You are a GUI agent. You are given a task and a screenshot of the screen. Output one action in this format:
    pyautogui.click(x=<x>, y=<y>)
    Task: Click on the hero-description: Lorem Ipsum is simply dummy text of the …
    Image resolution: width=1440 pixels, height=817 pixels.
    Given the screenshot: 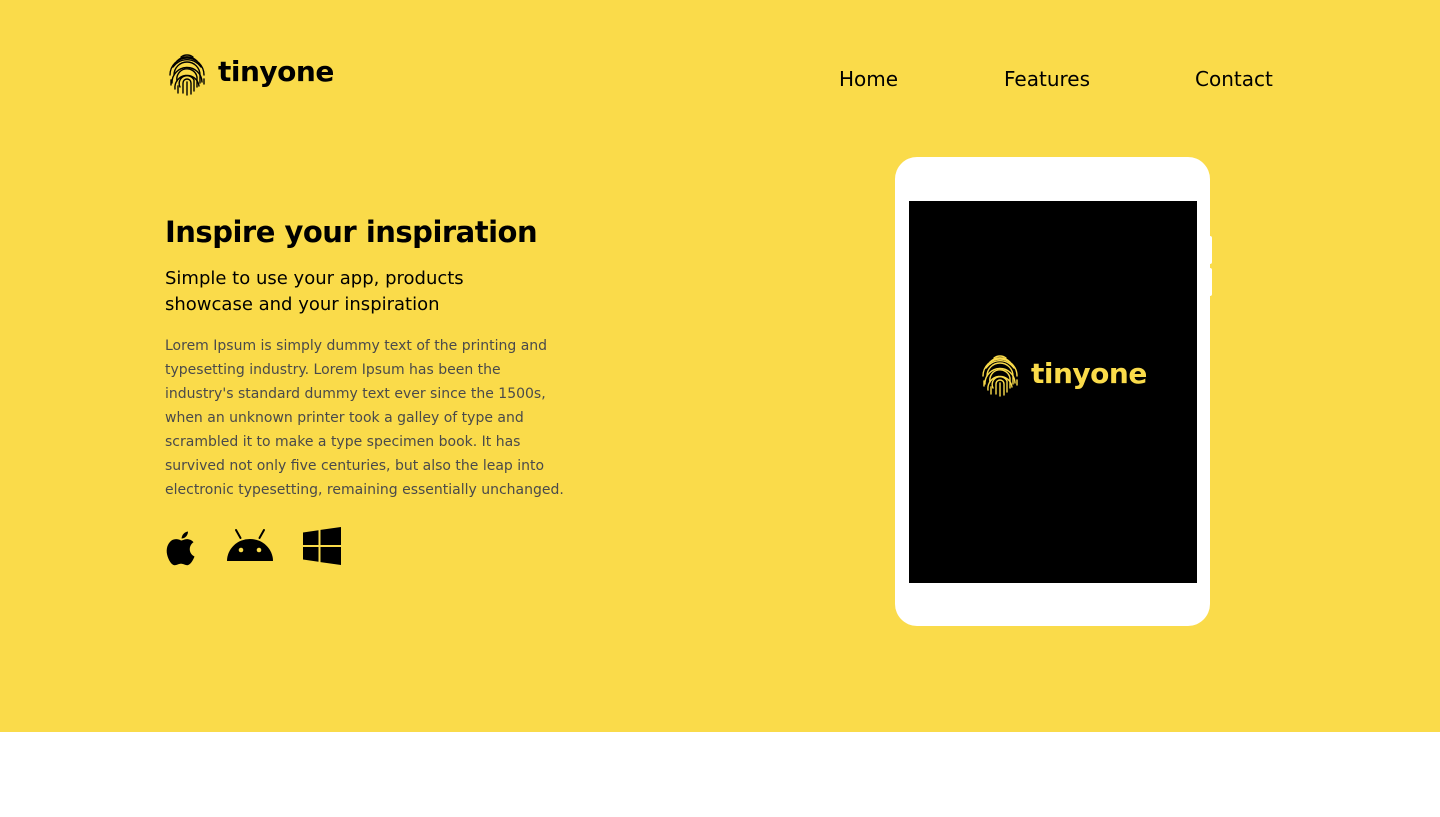 What is the action you would take?
    pyautogui.click(x=364, y=418)
    